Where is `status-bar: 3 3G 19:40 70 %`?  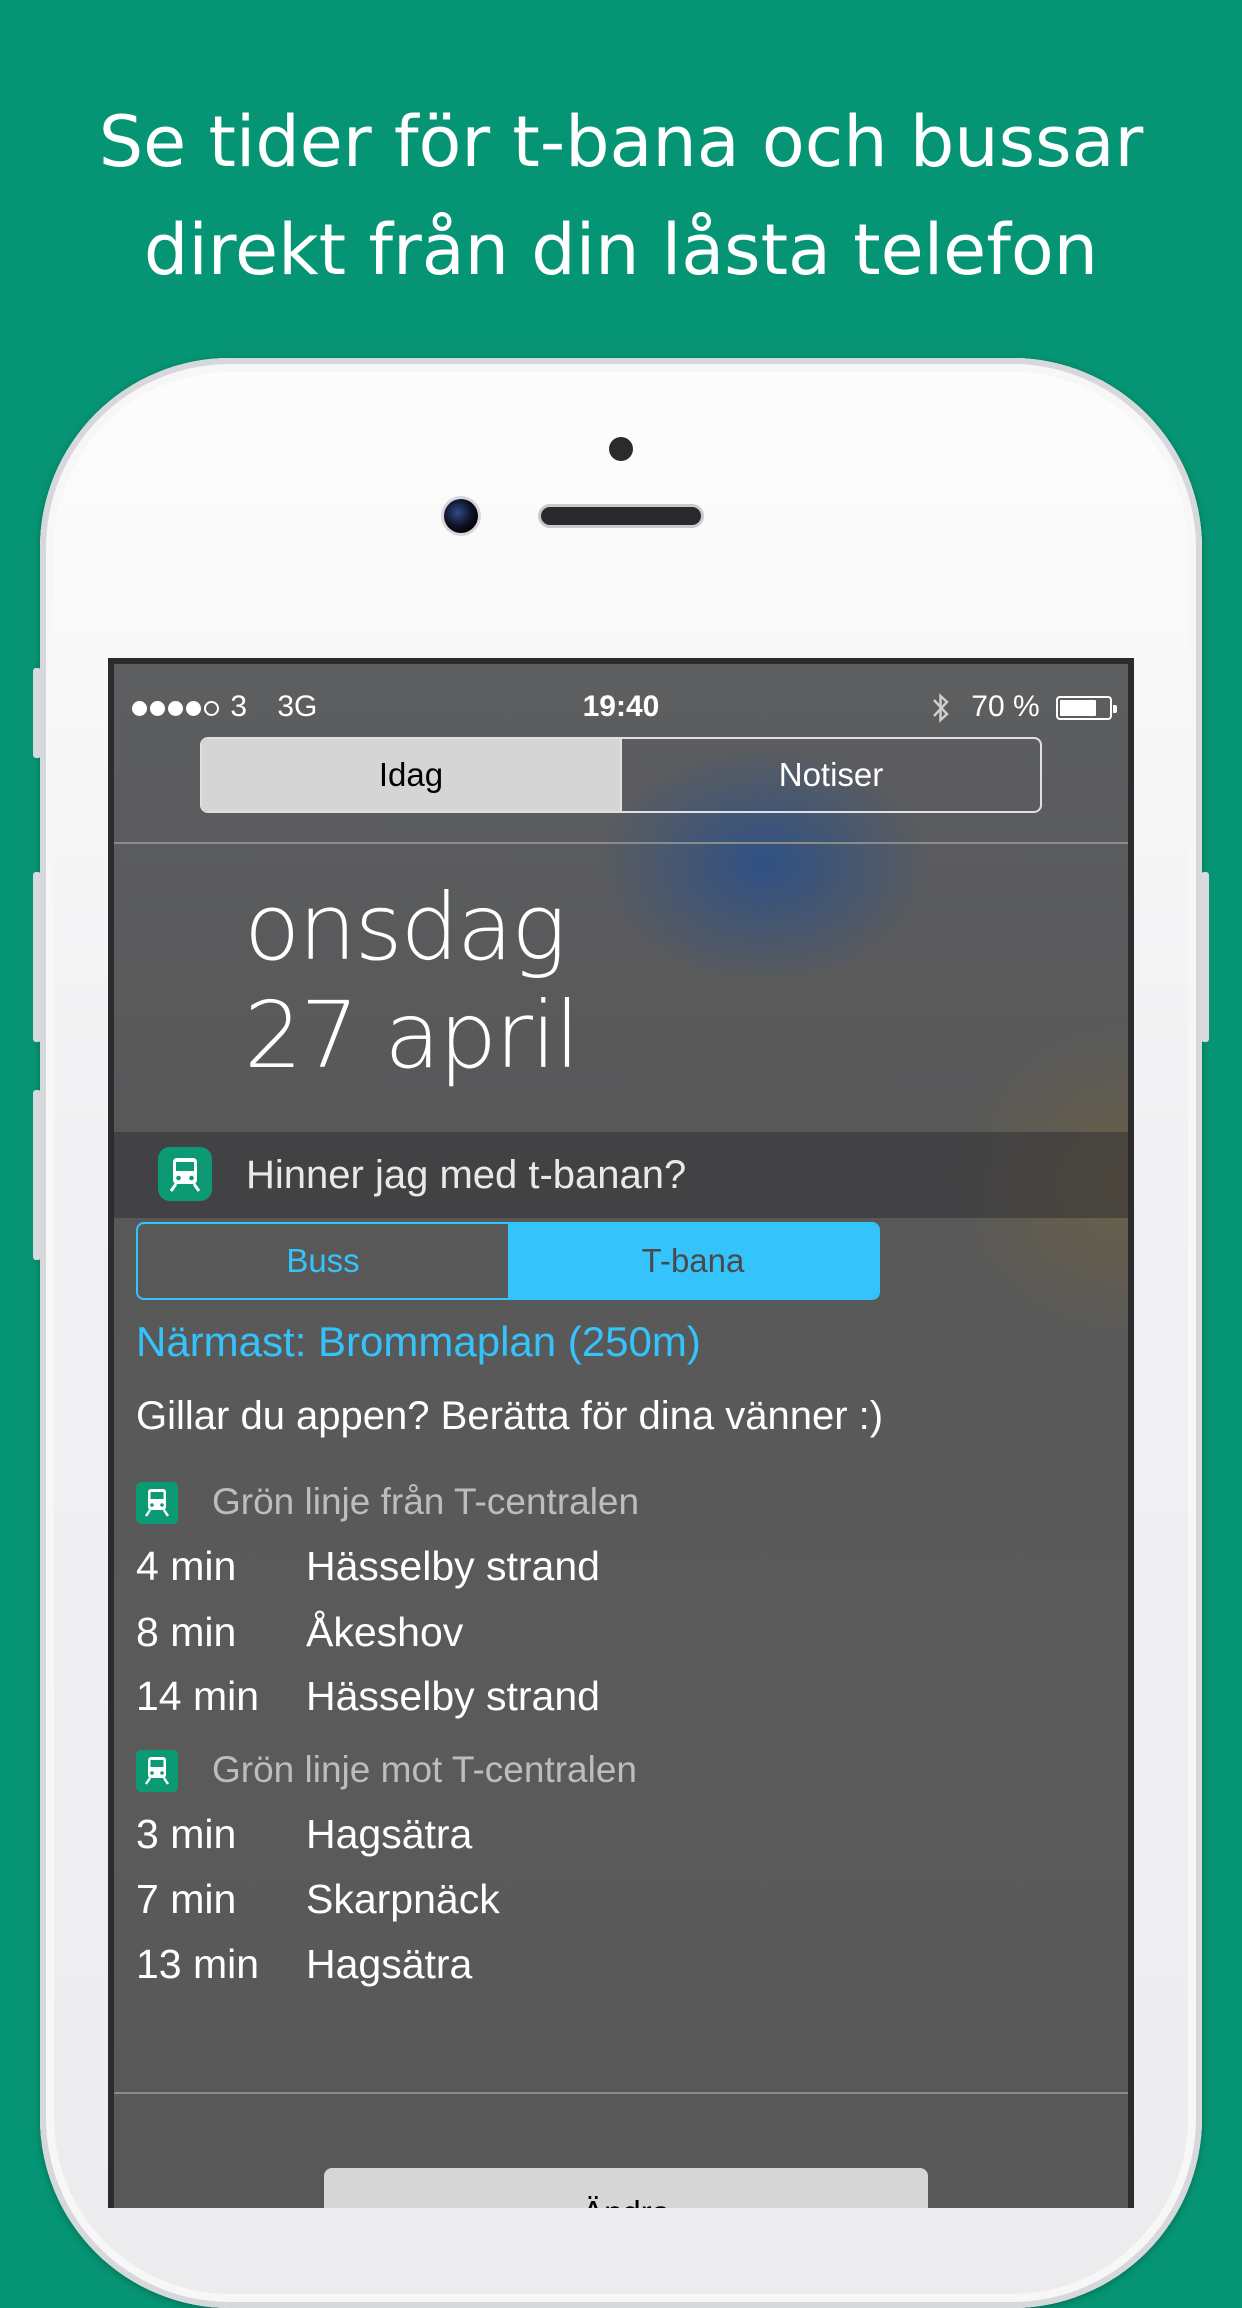 status-bar: 3 3G 19:40 70 % is located at coordinates (621, 707).